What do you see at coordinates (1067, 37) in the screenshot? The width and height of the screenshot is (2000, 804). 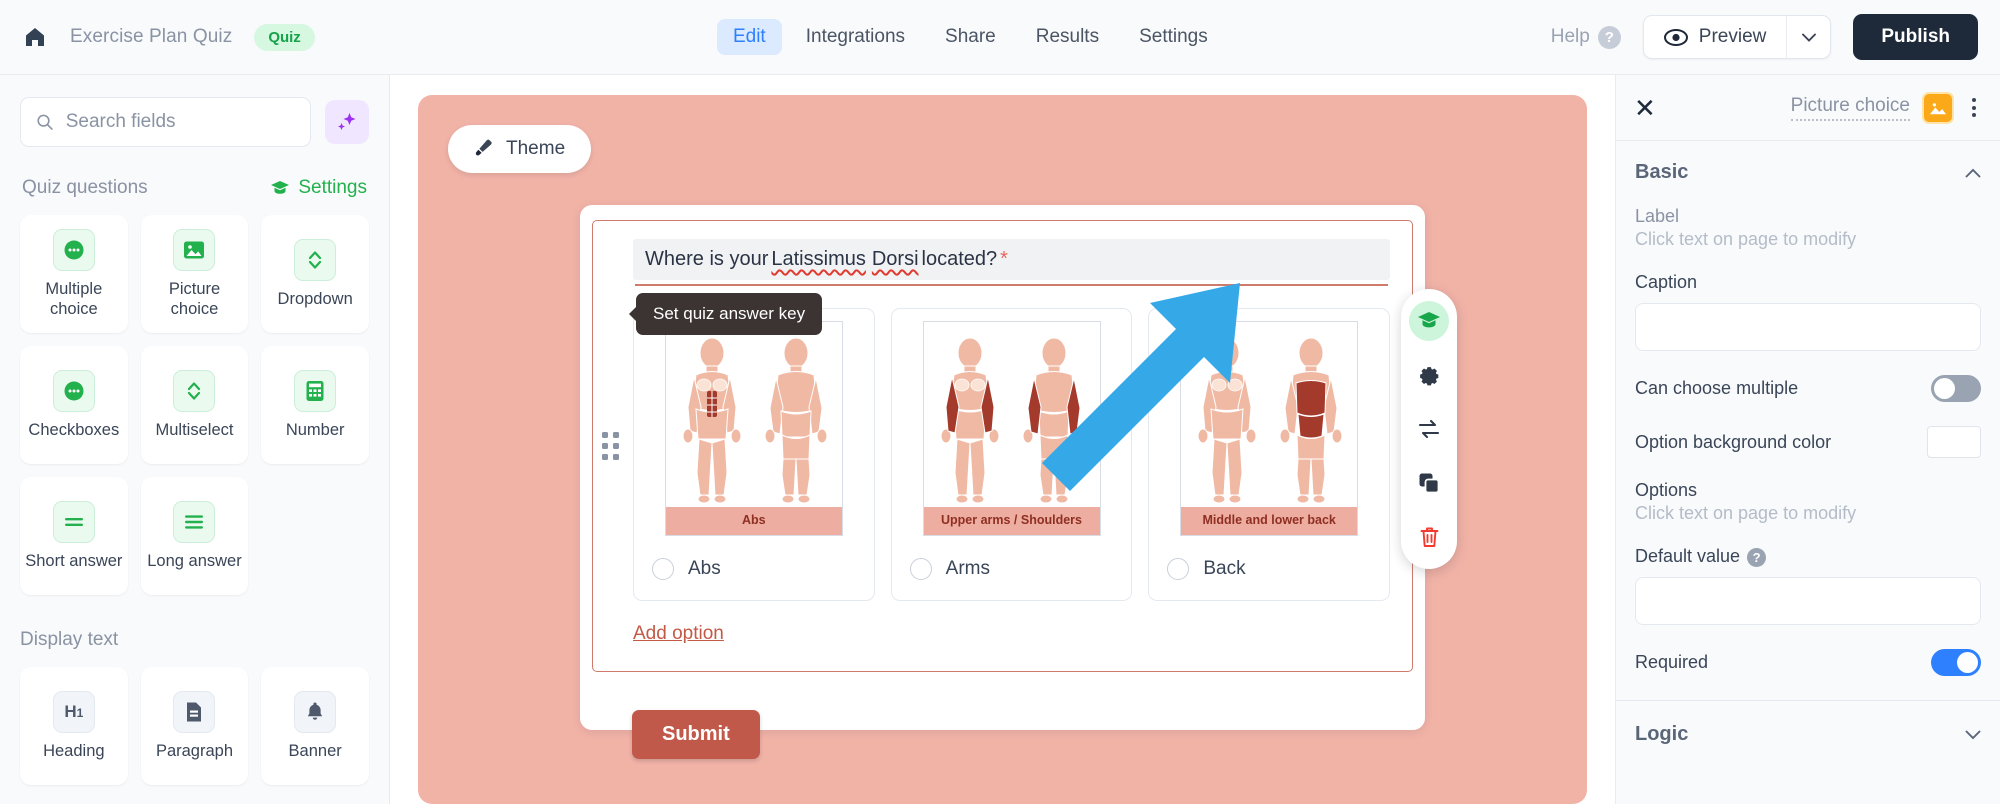 I see `tab-results: Results` at bounding box center [1067, 37].